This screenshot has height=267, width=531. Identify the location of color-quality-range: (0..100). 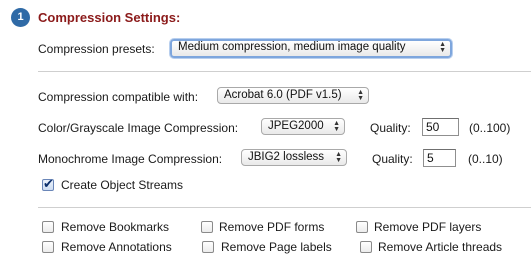
(490, 128).